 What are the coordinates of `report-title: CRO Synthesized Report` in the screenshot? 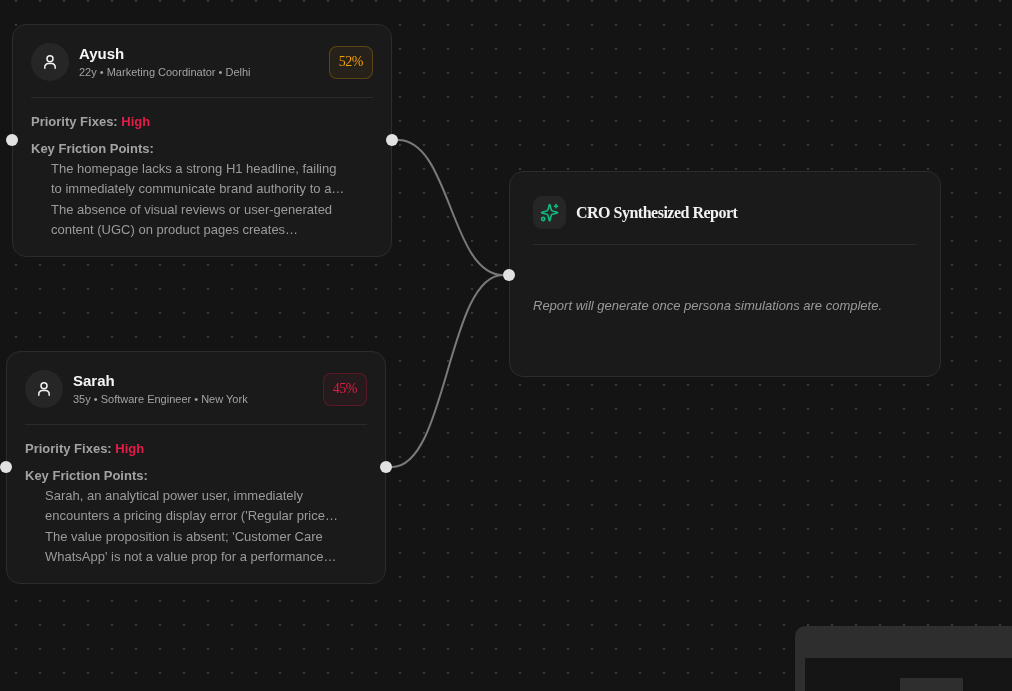 It's located at (657, 212).